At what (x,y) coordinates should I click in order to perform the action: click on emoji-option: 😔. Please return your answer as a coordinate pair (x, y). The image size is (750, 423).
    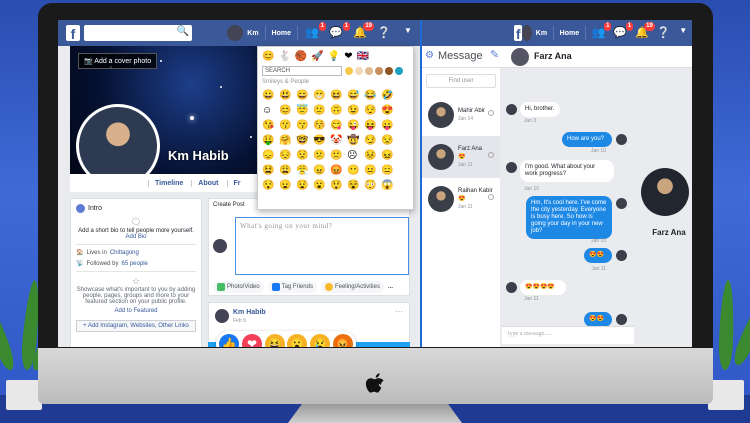
    Looking at the image, I should click on (287, 155).